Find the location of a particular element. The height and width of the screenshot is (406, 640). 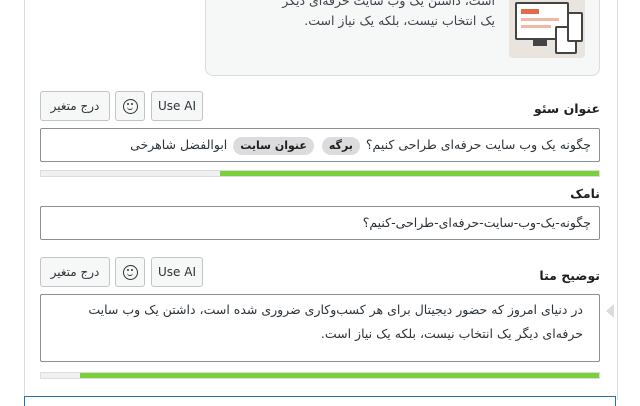

emoji-button is located at coordinates (130, 106).